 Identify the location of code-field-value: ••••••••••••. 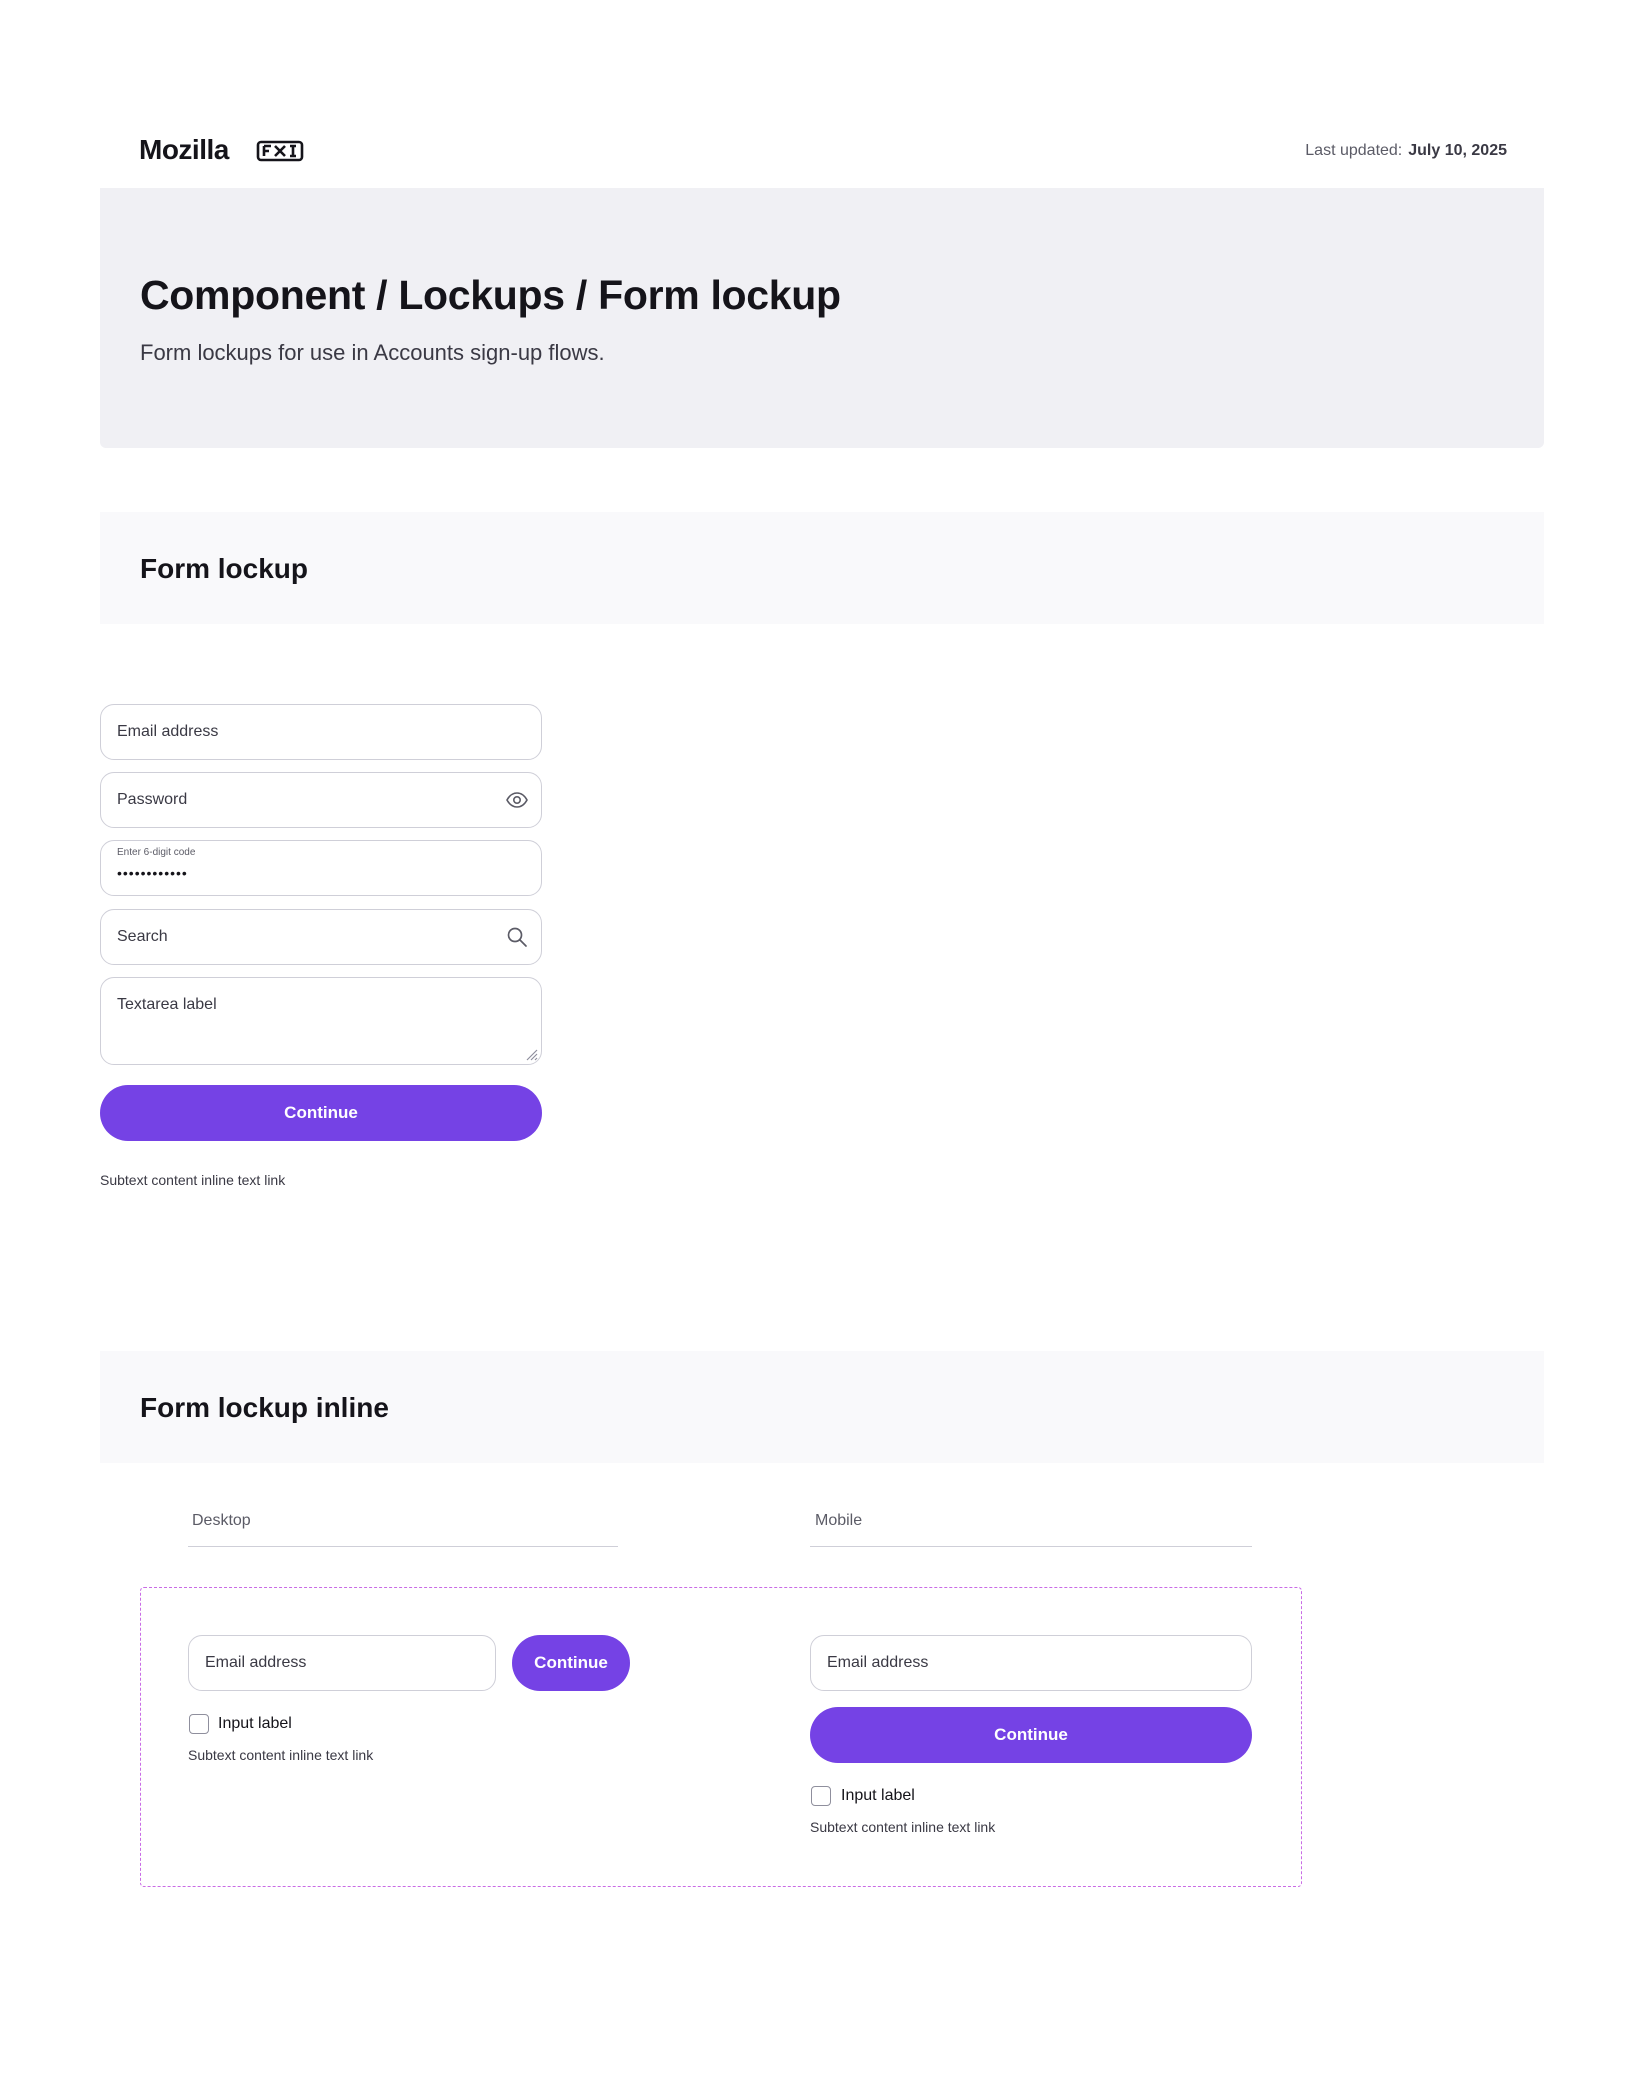
(152, 873).